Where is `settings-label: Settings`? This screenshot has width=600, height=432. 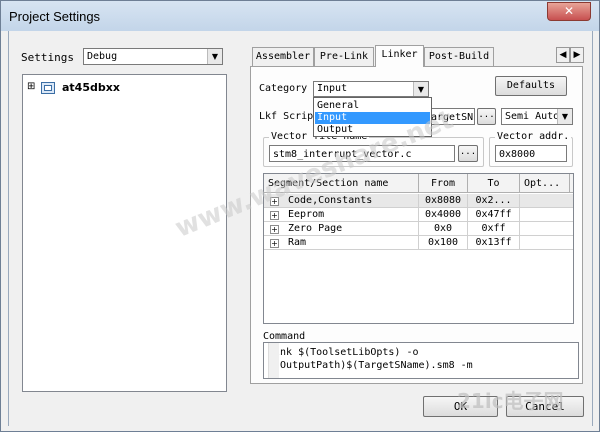
settings-label: Settings is located at coordinates (47, 57).